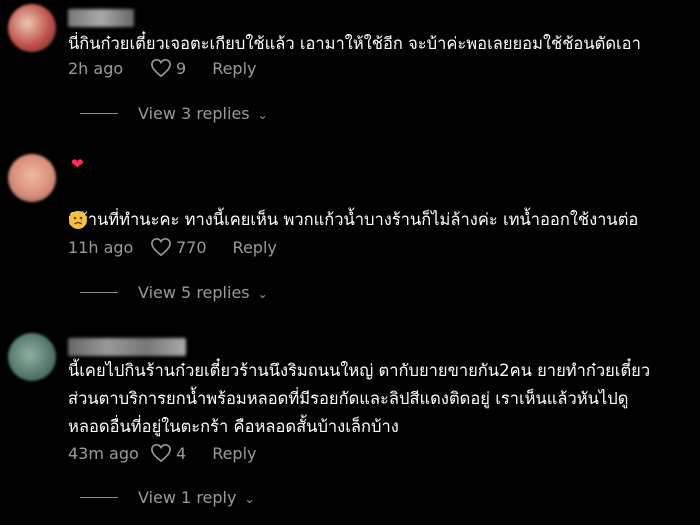  I want to click on like-count: 4, so click(181, 453).